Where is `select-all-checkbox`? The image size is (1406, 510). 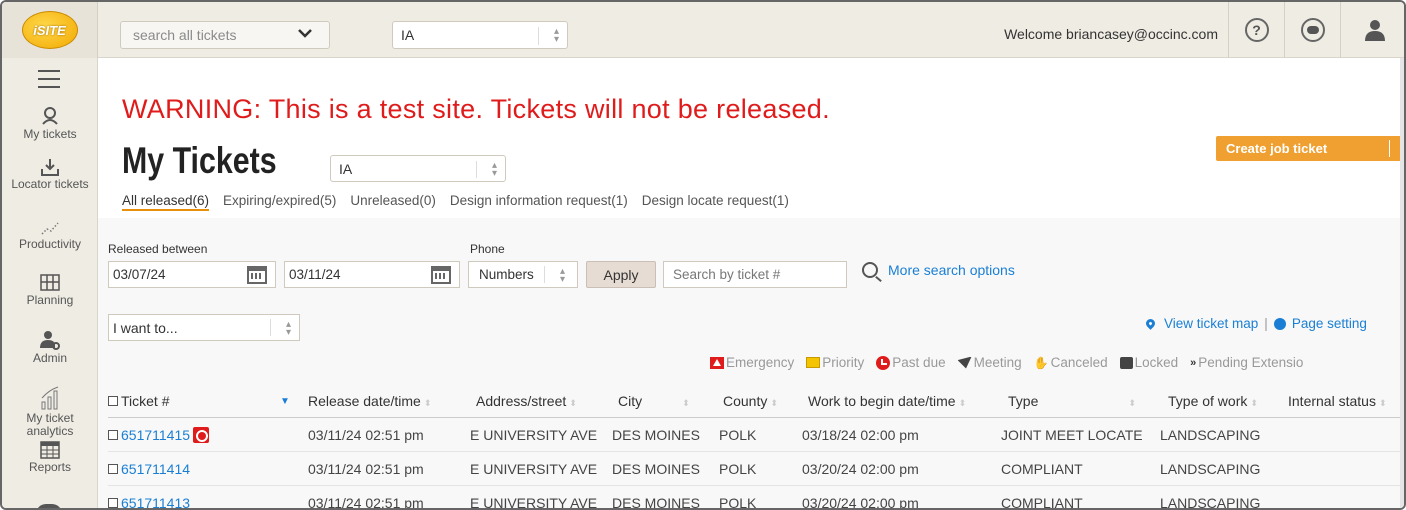
select-all-checkbox is located at coordinates (113, 401).